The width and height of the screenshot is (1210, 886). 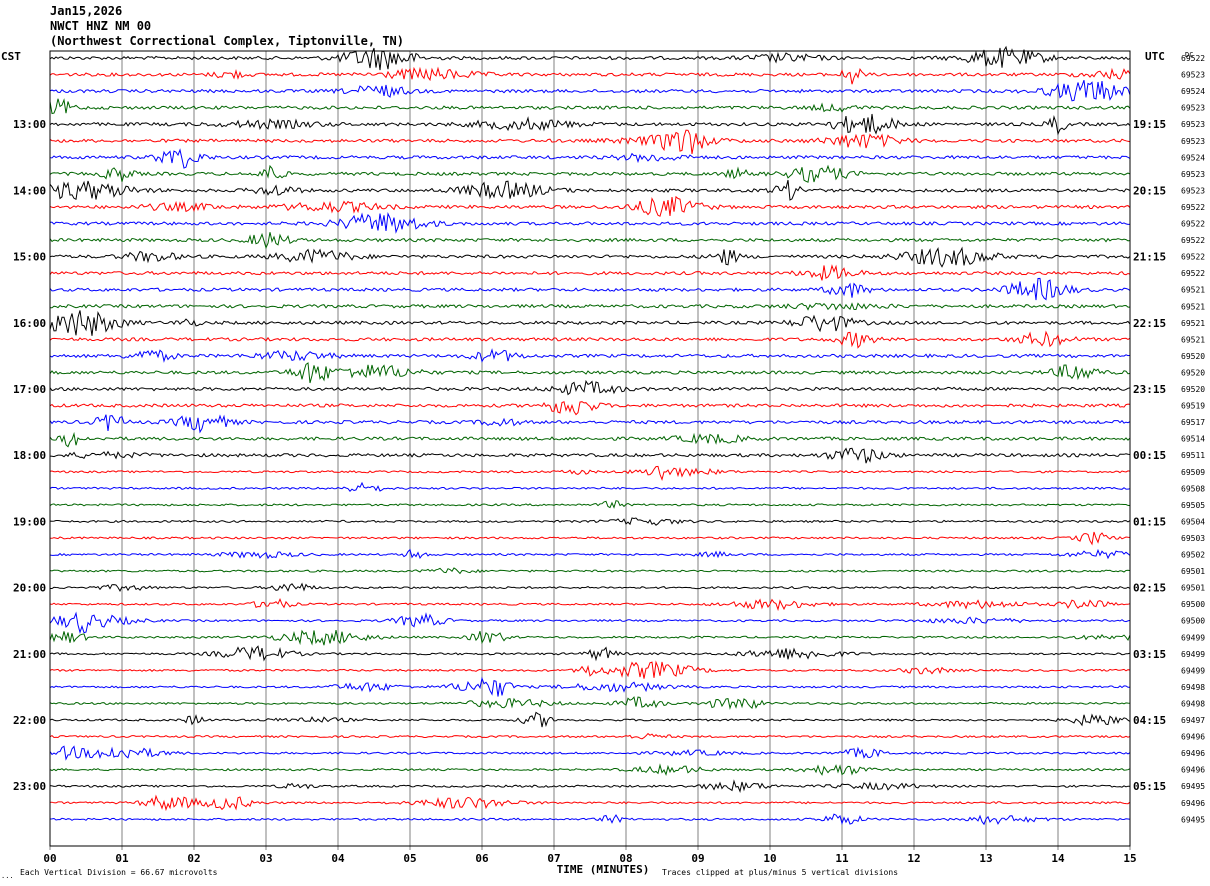 What do you see at coordinates (482, 858) in the screenshot?
I see `x-tick-label: 06` at bounding box center [482, 858].